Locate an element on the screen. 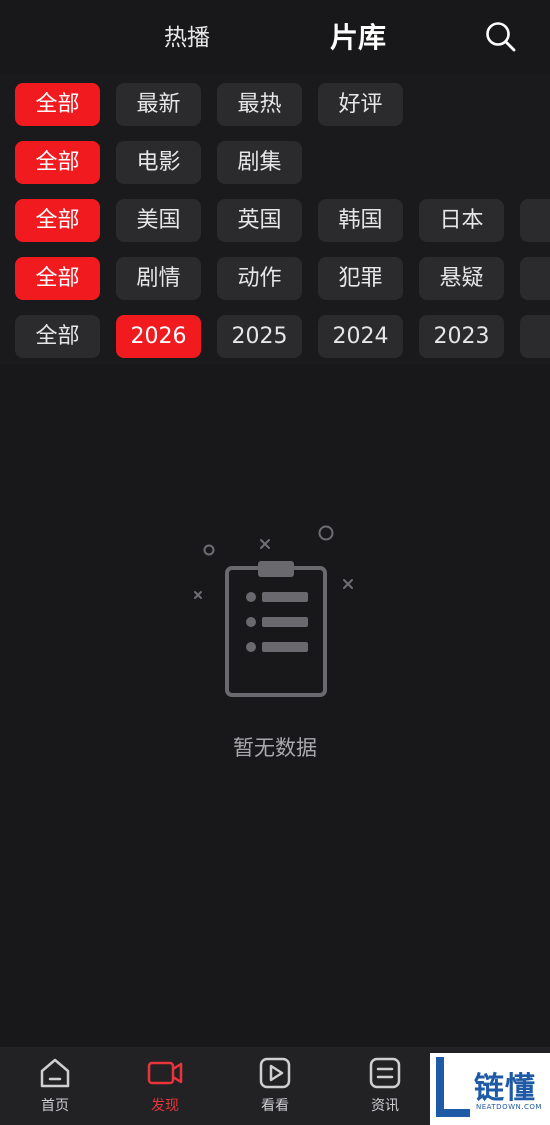 The height and width of the screenshot is (1125, 550). nav-label-home: 首页 is located at coordinates (55, 1106).